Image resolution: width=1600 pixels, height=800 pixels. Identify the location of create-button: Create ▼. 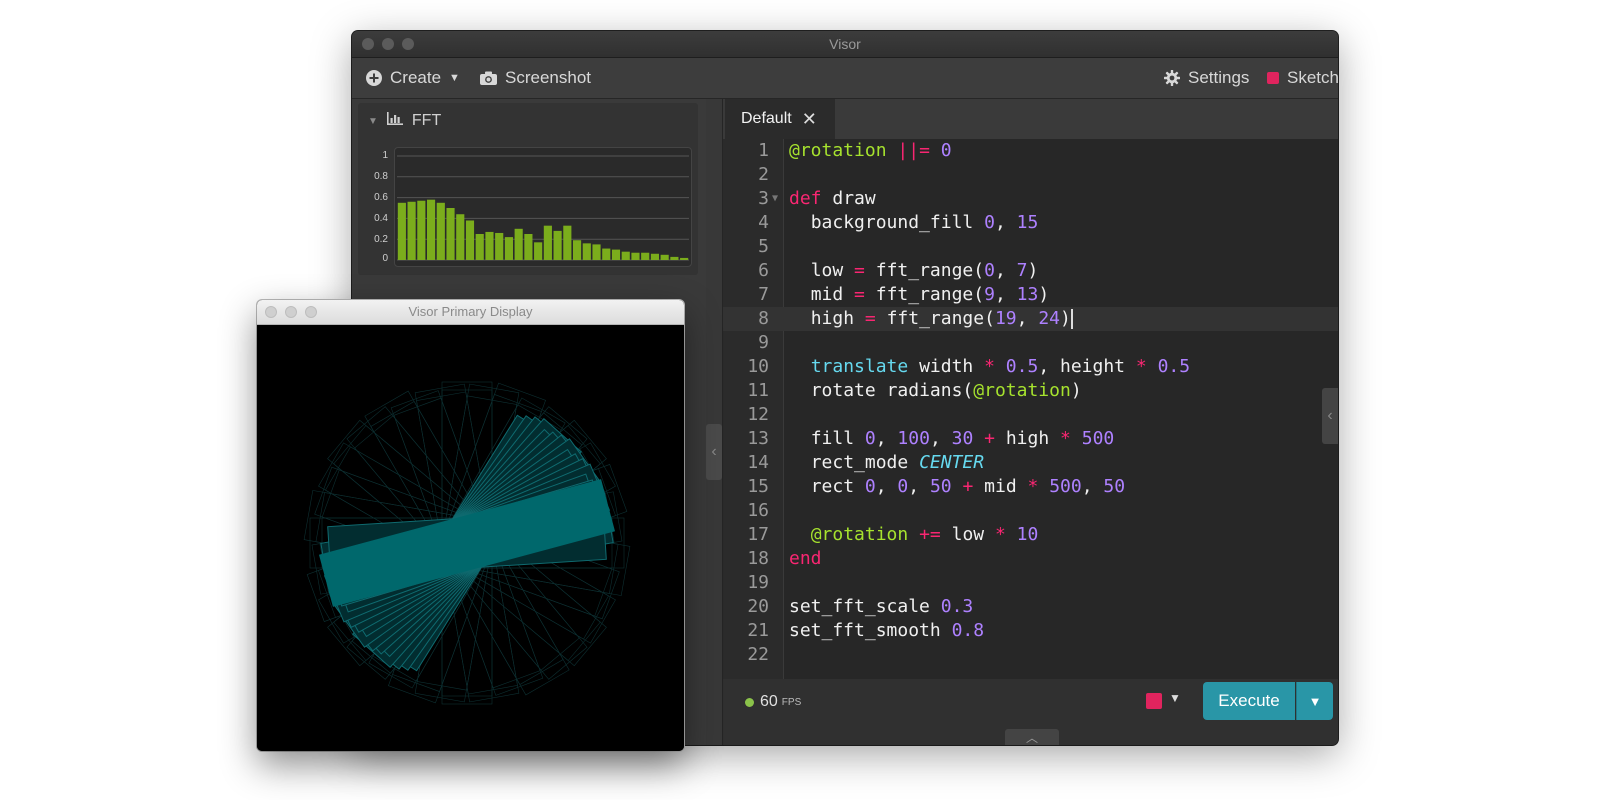
(413, 78).